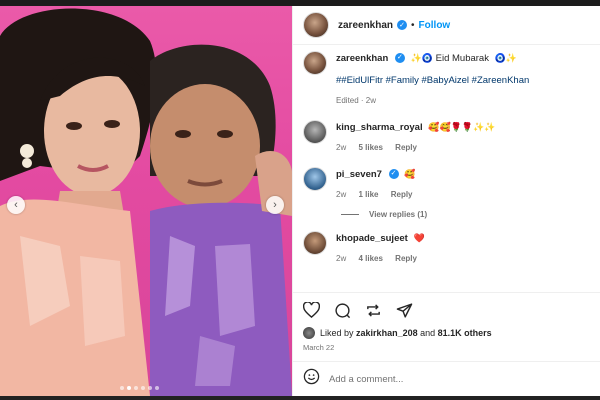  I want to click on caption-emoji-pre: ✨🧿, so click(421, 58).